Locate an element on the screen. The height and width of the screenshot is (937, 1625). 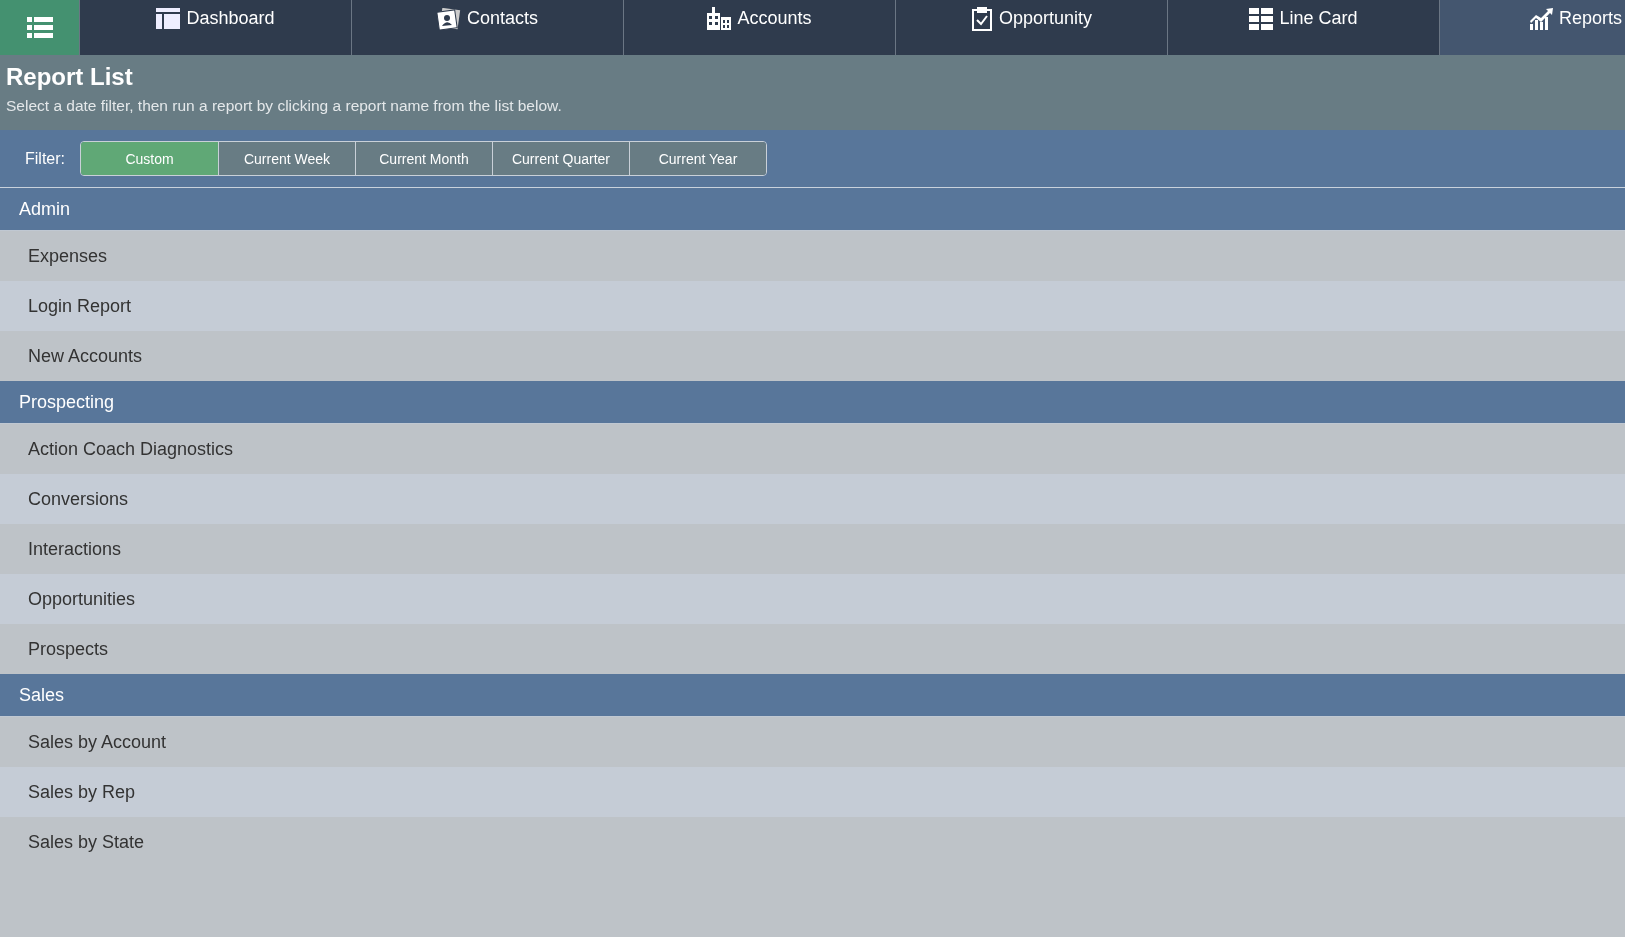
grid-icon is located at coordinates (1261, 18).